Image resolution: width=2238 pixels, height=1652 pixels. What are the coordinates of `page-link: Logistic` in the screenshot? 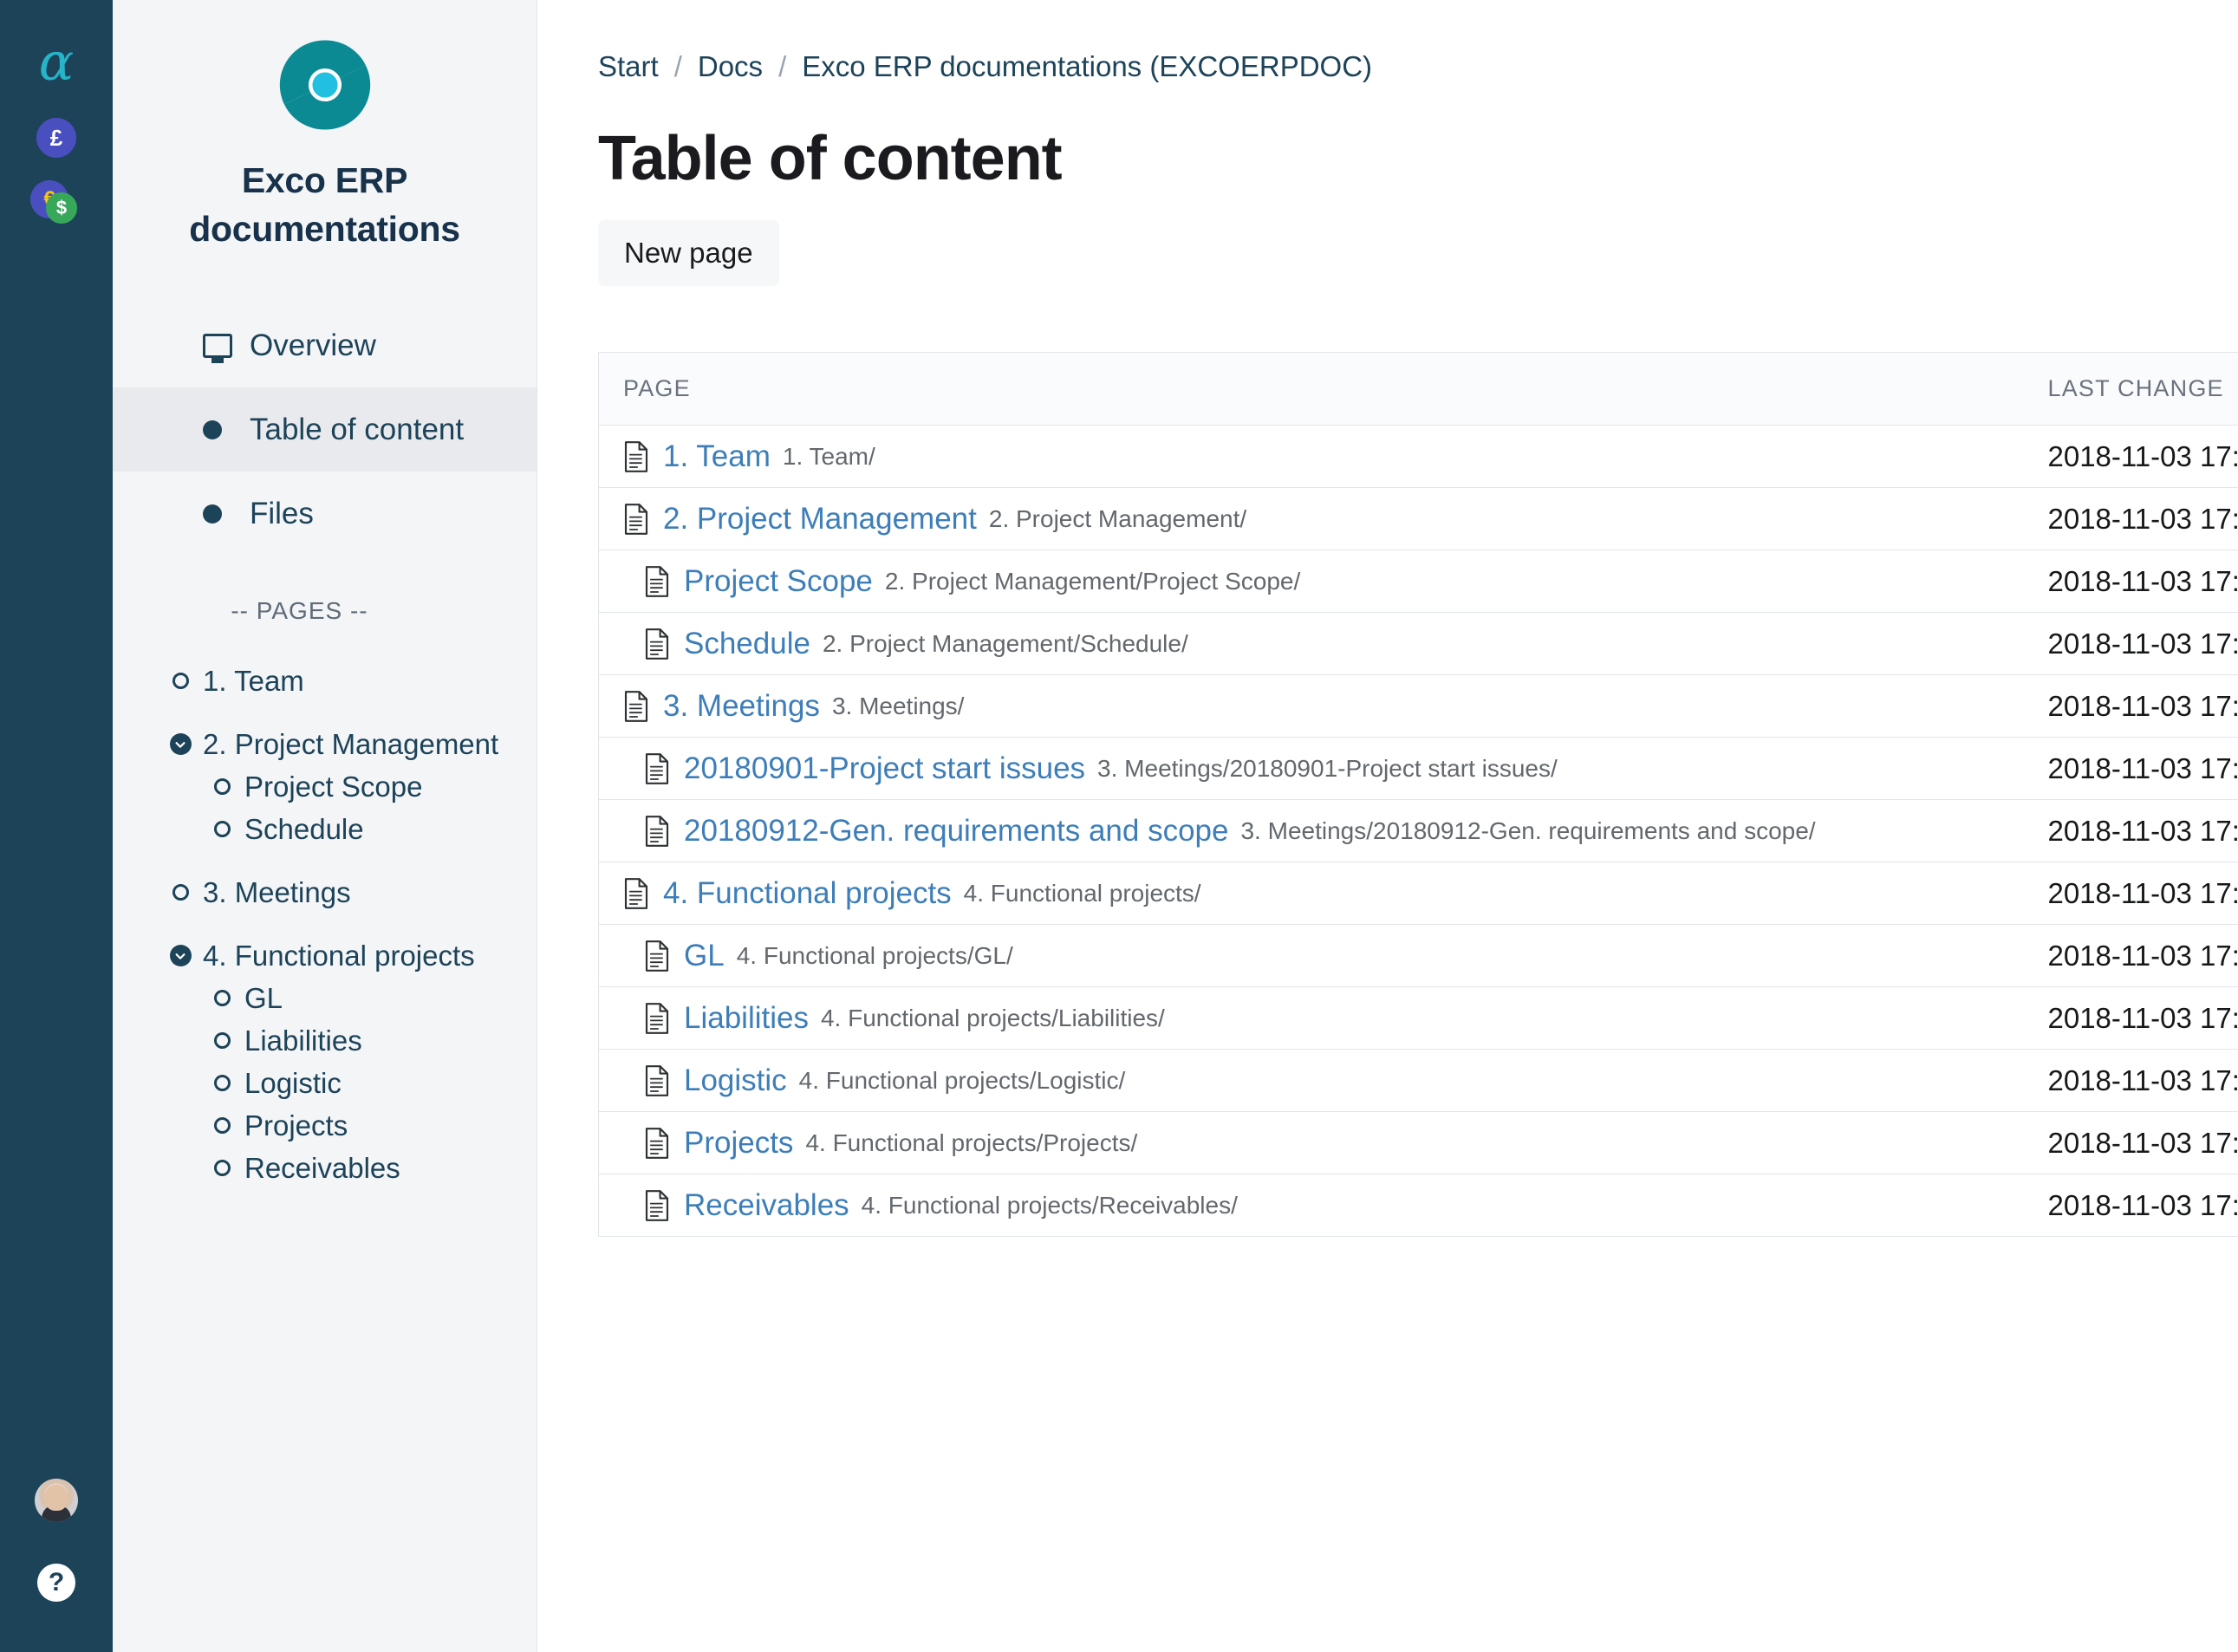 It's located at (735, 1080).